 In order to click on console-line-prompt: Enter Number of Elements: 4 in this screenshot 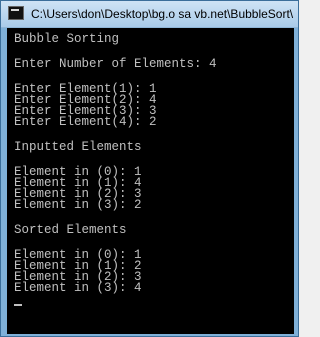, I will do `click(115, 64)`.